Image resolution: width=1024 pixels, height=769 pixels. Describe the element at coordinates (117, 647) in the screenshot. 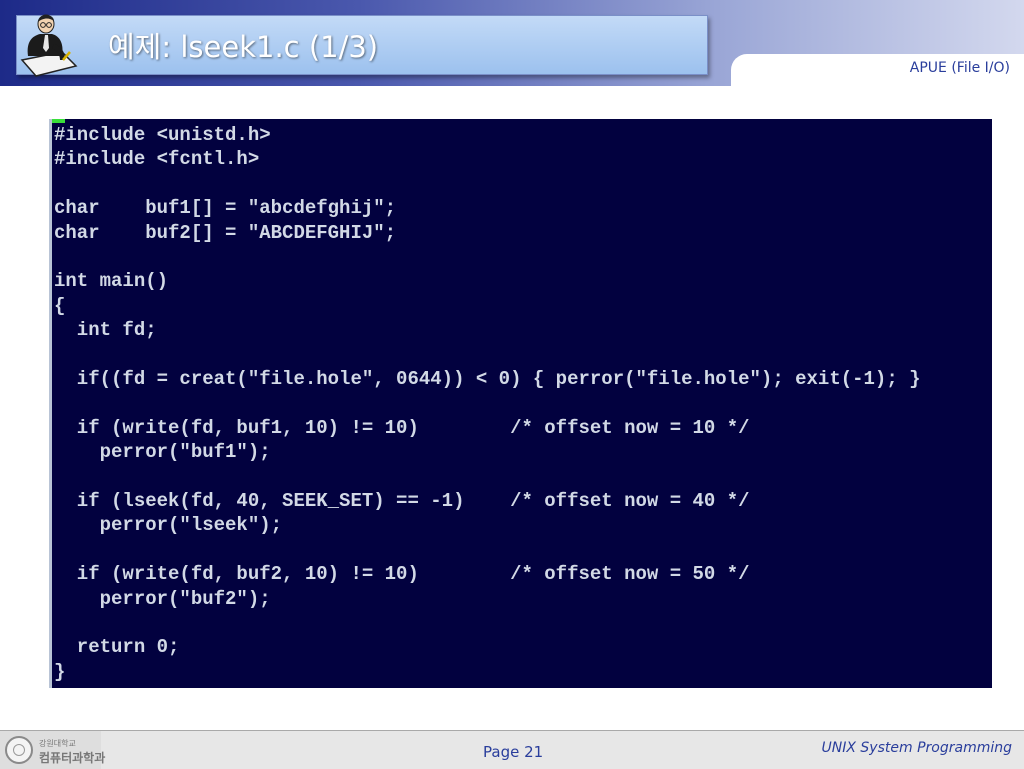

I see `code-line: return 0;` at that location.